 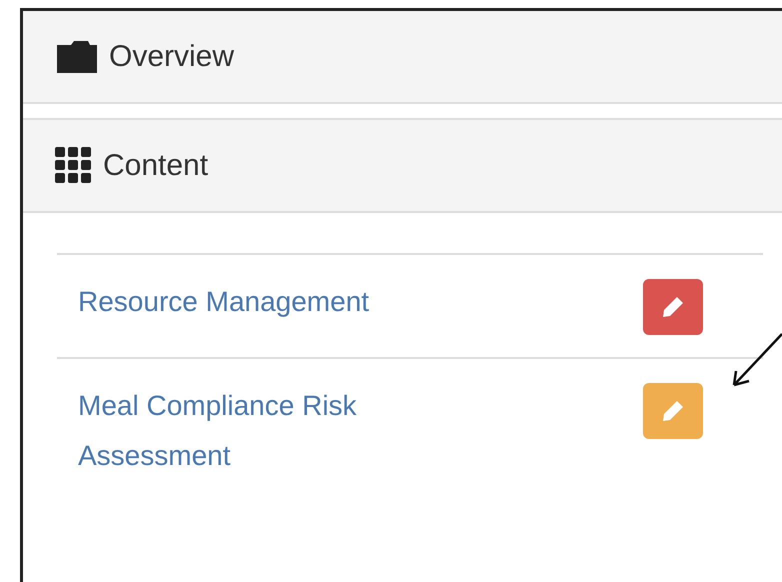 I want to click on item-link: Resource Management, so click(x=224, y=302).